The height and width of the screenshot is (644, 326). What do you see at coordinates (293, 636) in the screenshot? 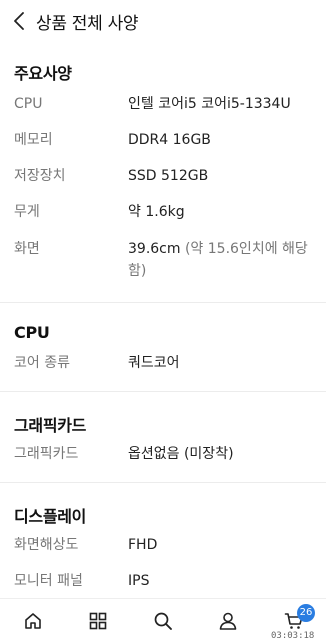
I see `status-time: 03:03:18` at bounding box center [293, 636].